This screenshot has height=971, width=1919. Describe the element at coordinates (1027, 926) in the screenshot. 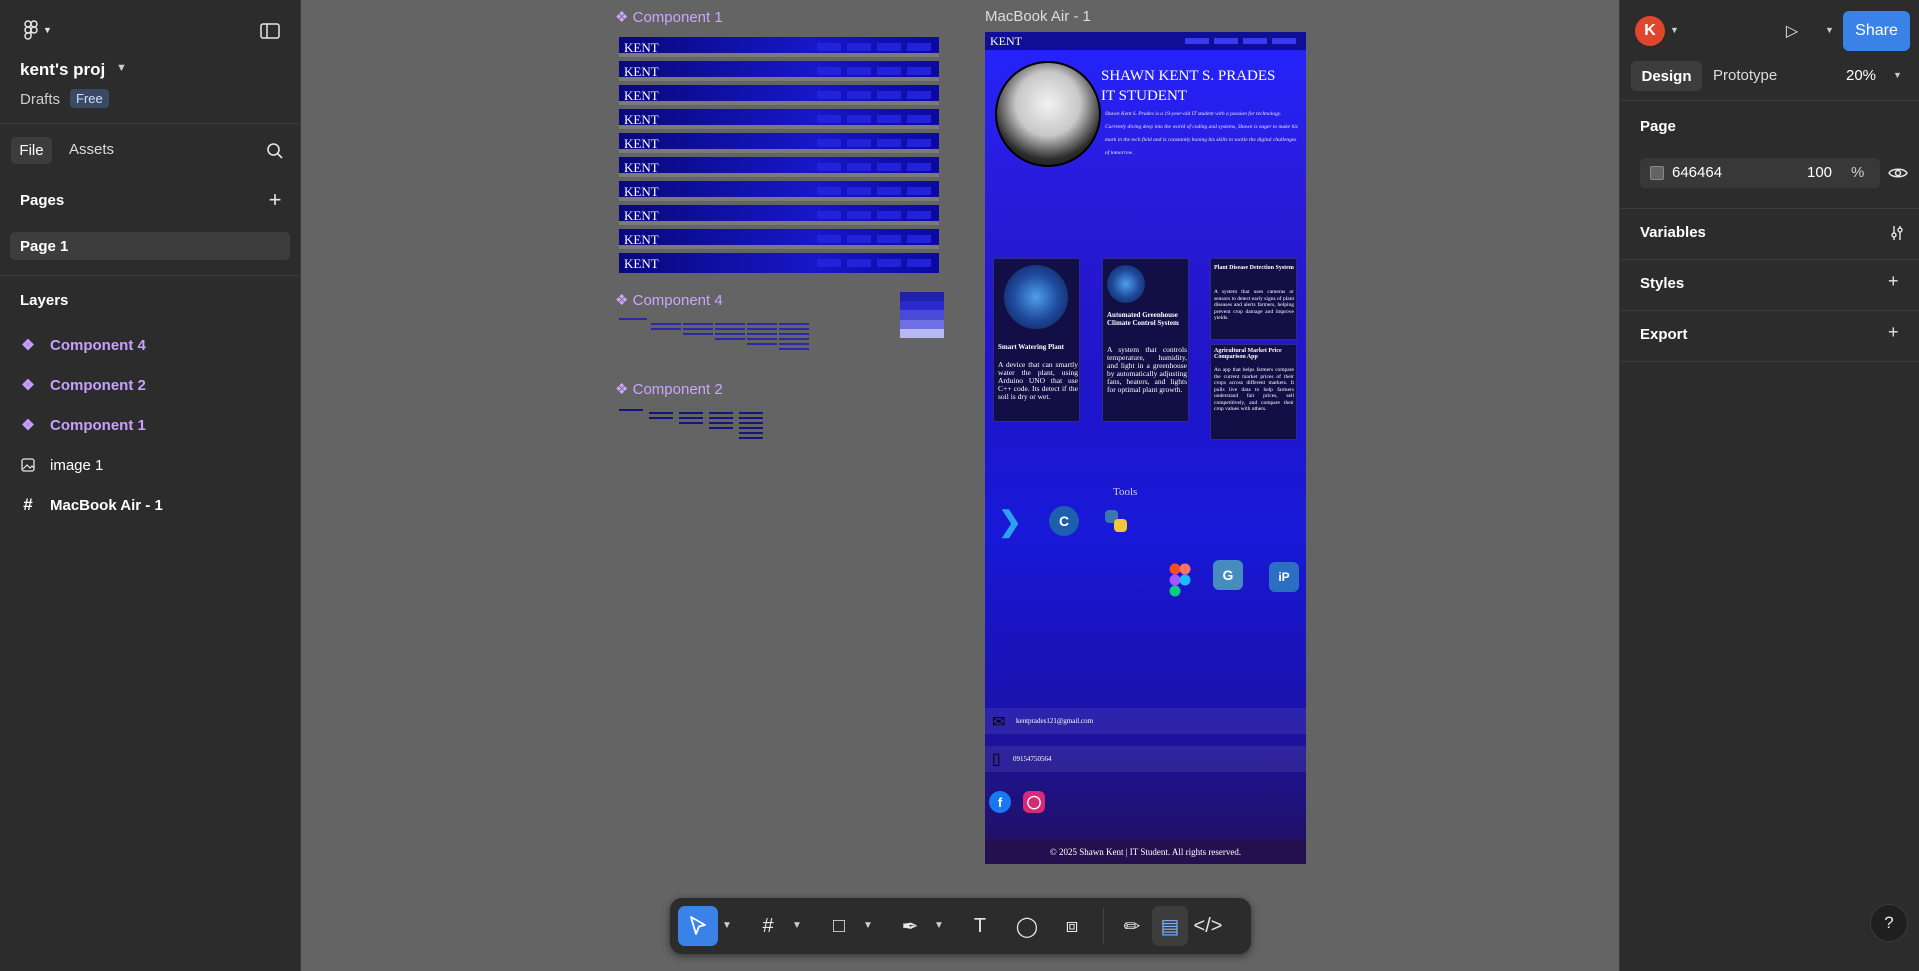

I see `comment-tool-button: ◯` at that location.